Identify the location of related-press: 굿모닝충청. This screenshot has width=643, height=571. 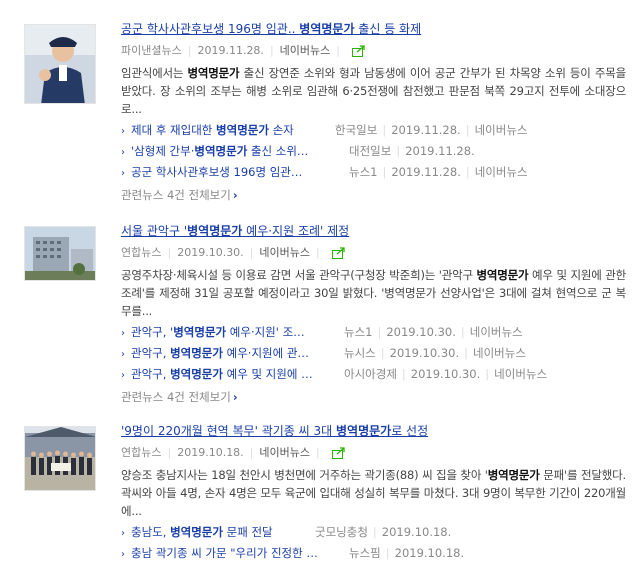
(341, 532).